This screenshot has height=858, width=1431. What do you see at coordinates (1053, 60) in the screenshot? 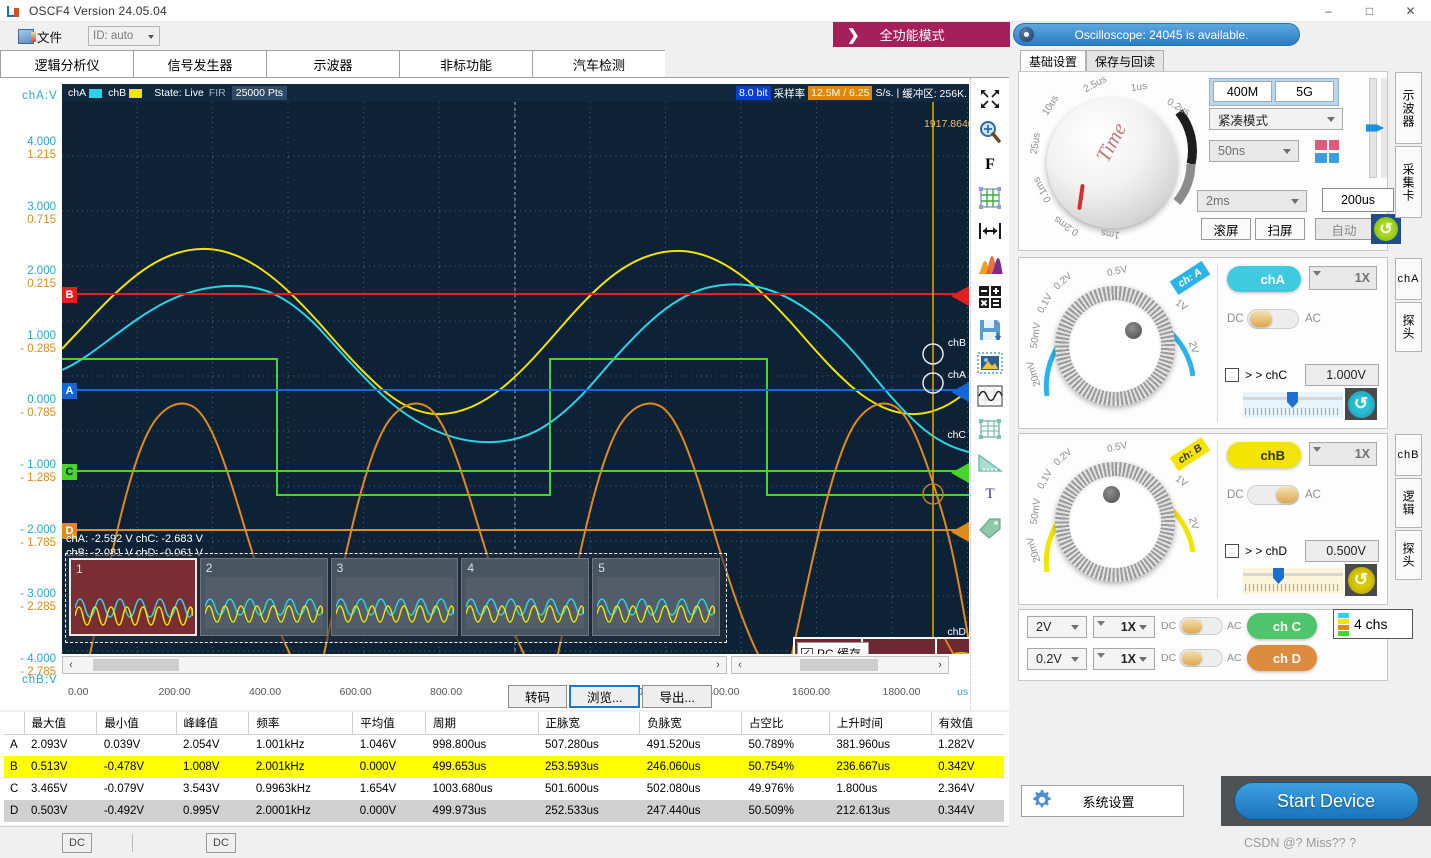
I see `tab-basic-settings: 基础设置` at bounding box center [1053, 60].